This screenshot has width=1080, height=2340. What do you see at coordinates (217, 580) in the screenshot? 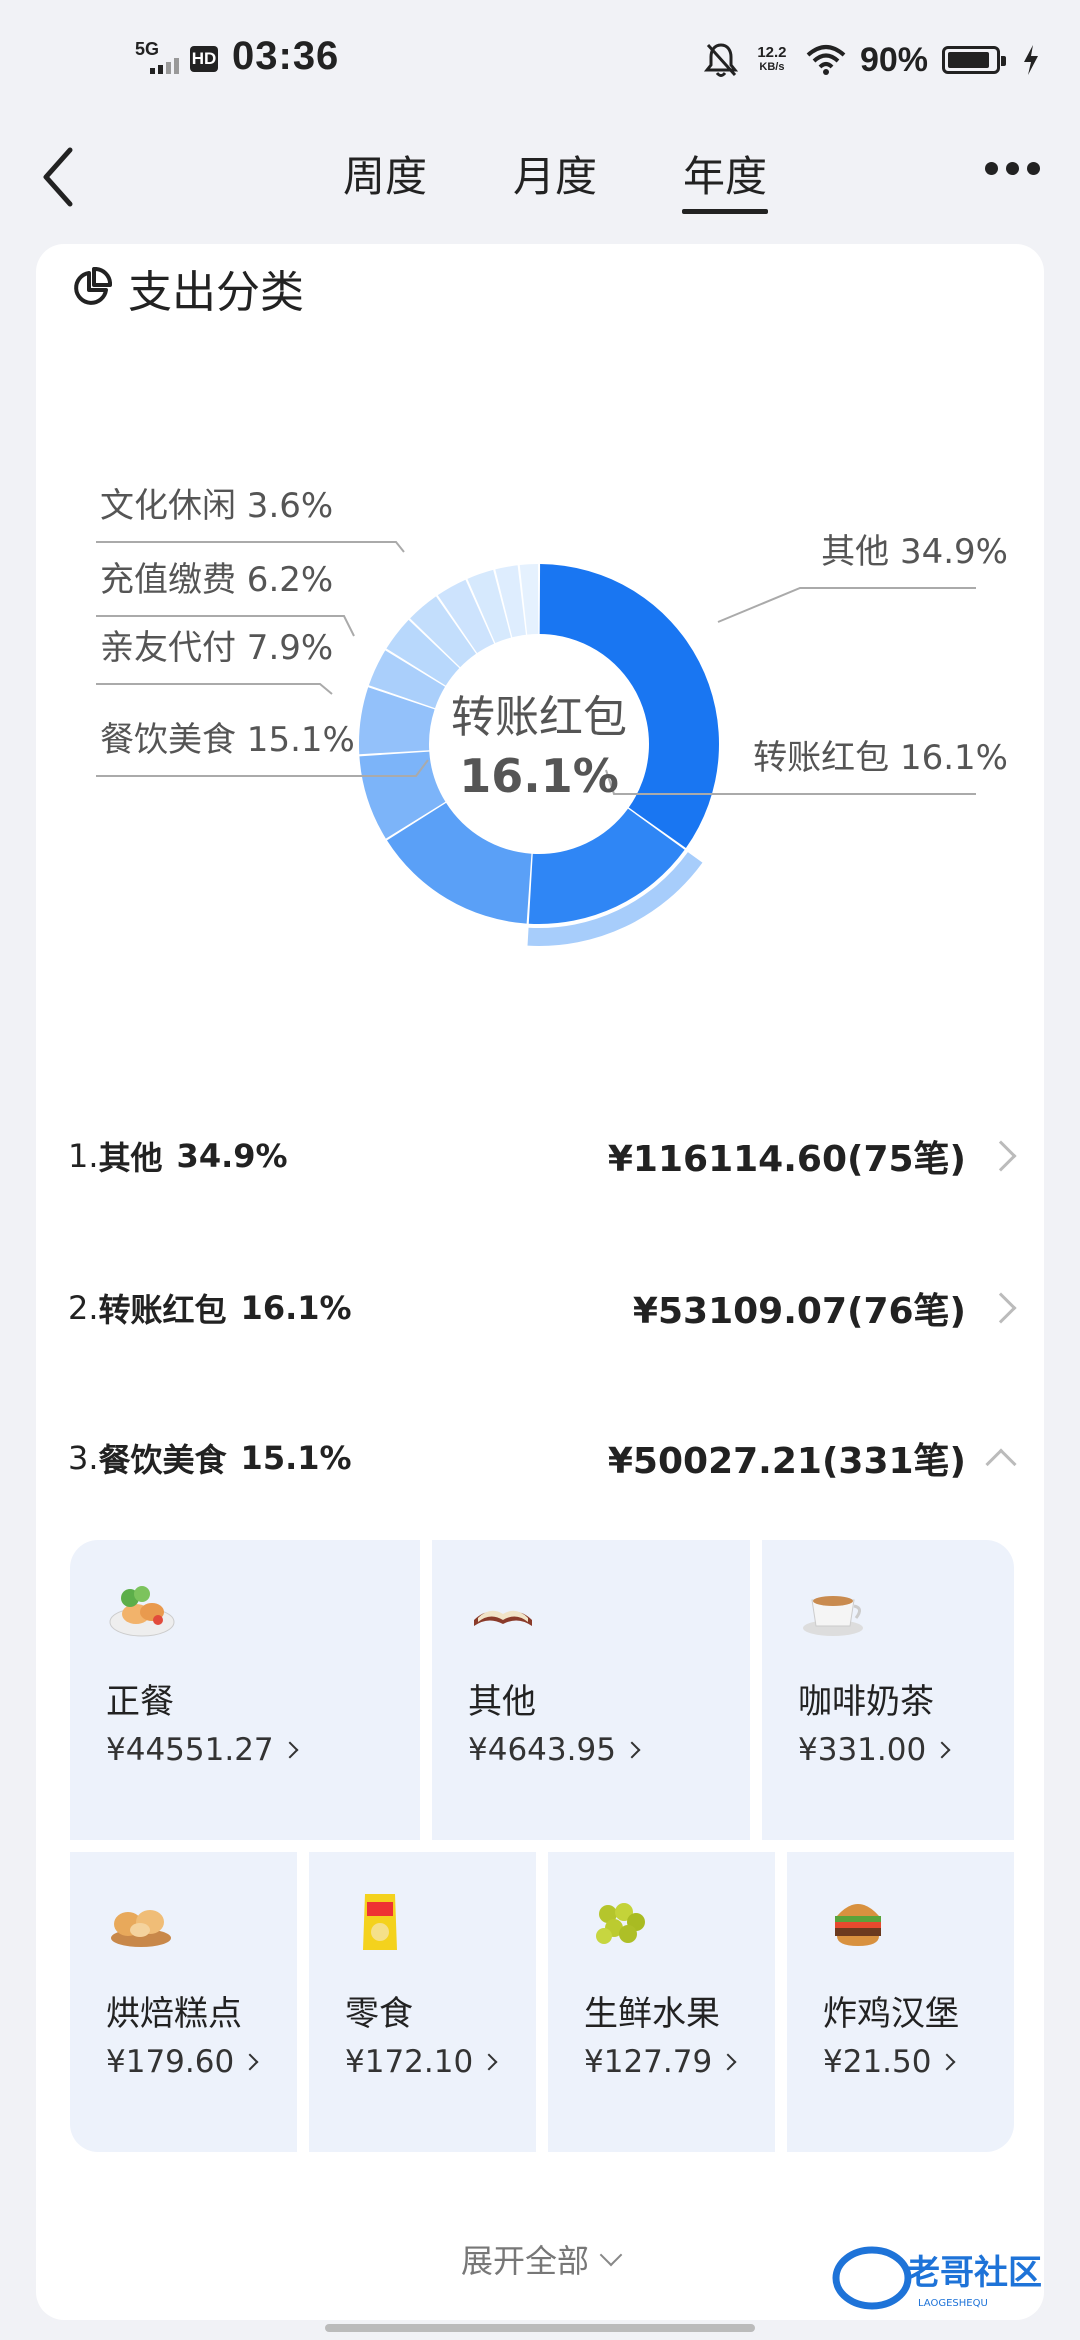
I see `label-chongzhi: 充值缴费 6.2%` at bounding box center [217, 580].